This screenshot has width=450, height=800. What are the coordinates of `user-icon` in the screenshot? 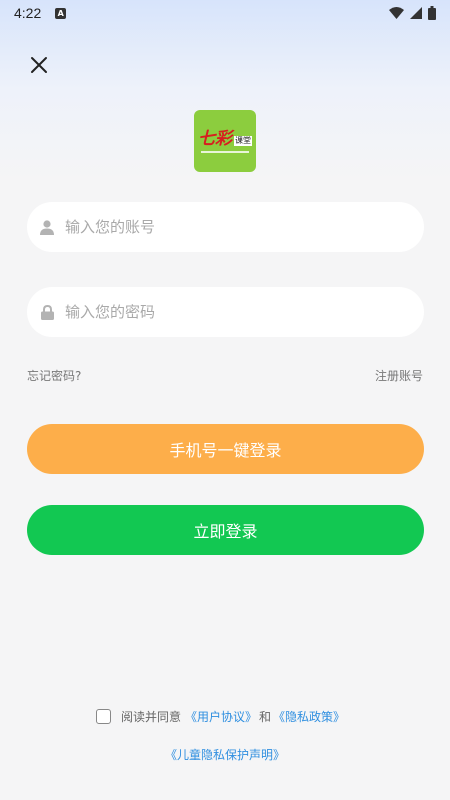 It's located at (47, 227).